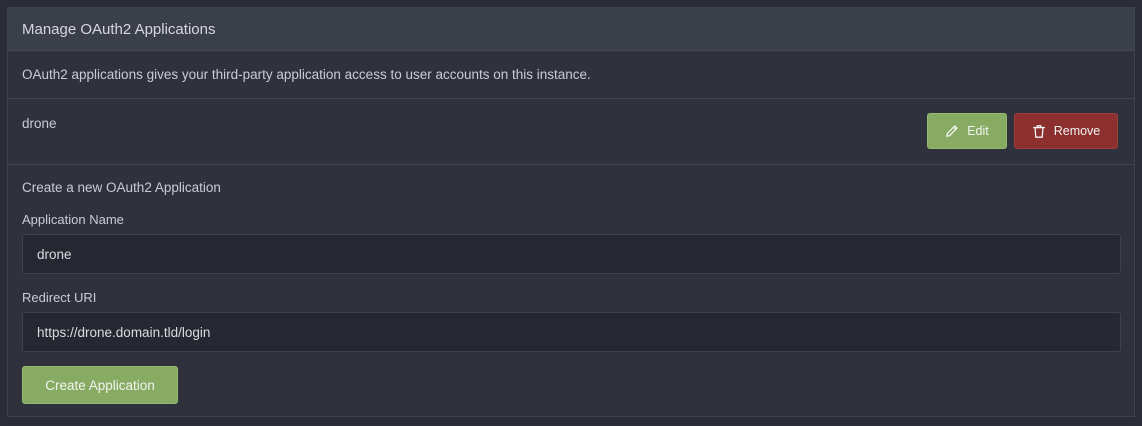  What do you see at coordinates (121, 187) in the screenshot?
I see `form-title: Create a new OAuth2 Application` at bounding box center [121, 187].